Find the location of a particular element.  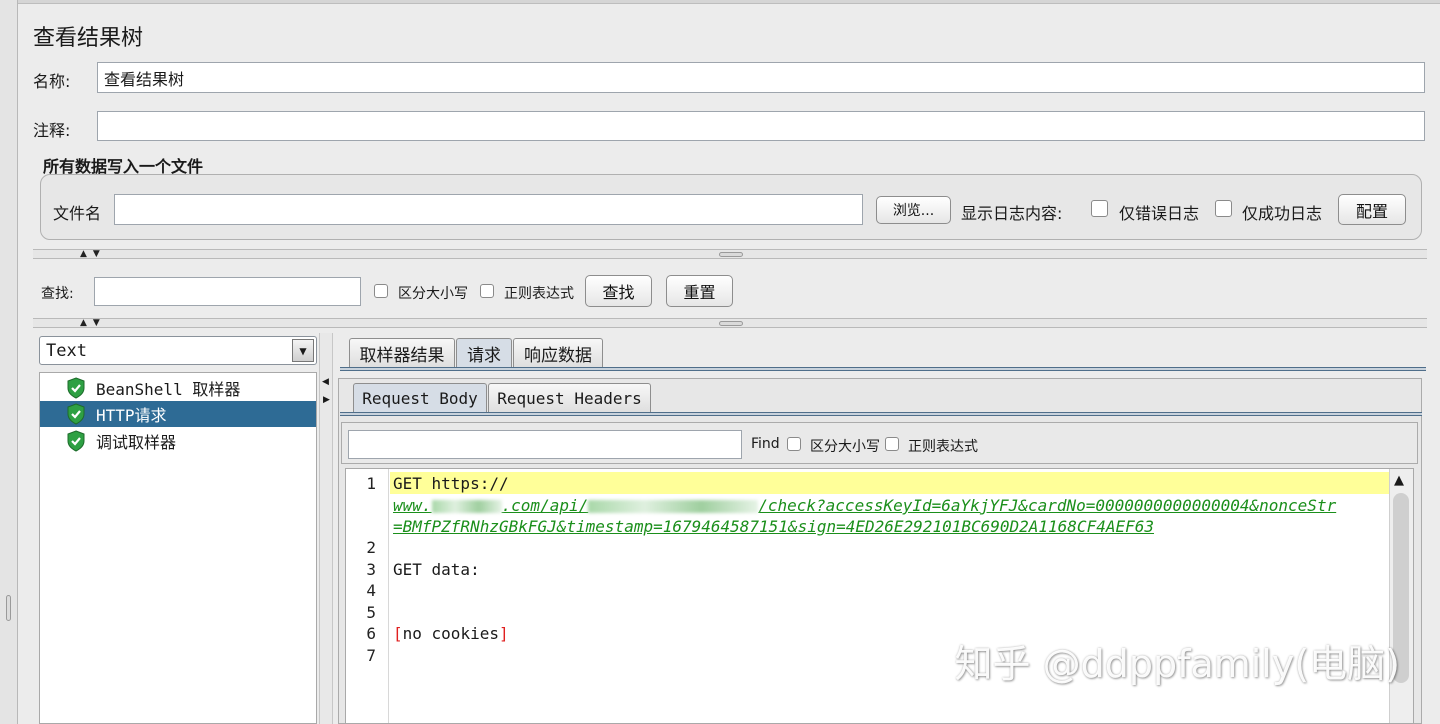

line-number: 4 is located at coordinates (371, 590).